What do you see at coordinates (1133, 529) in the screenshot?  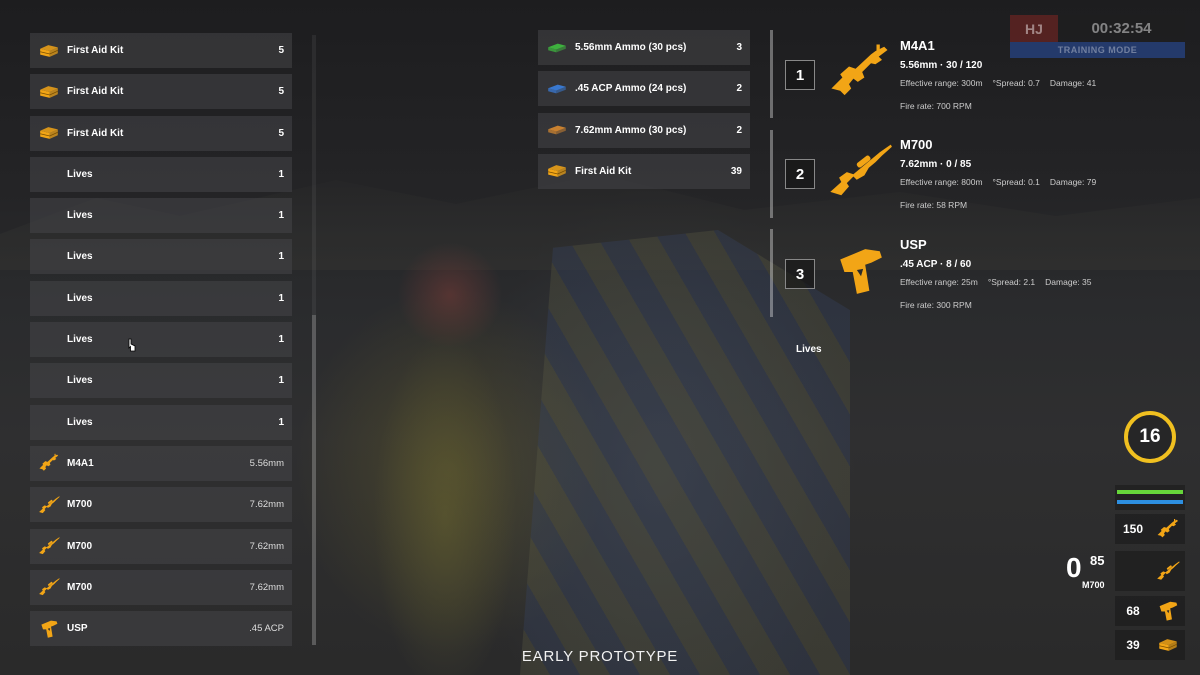 I see `rifle-ammo-count: 150` at bounding box center [1133, 529].